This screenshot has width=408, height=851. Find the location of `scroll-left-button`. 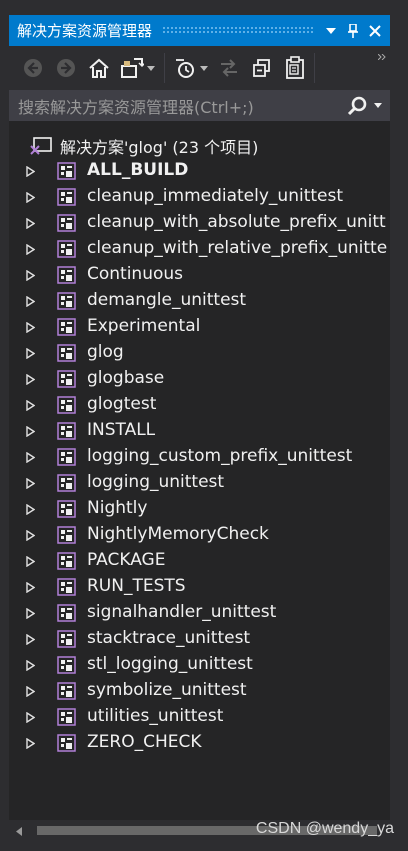

scroll-left-button is located at coordinates (19, 831).